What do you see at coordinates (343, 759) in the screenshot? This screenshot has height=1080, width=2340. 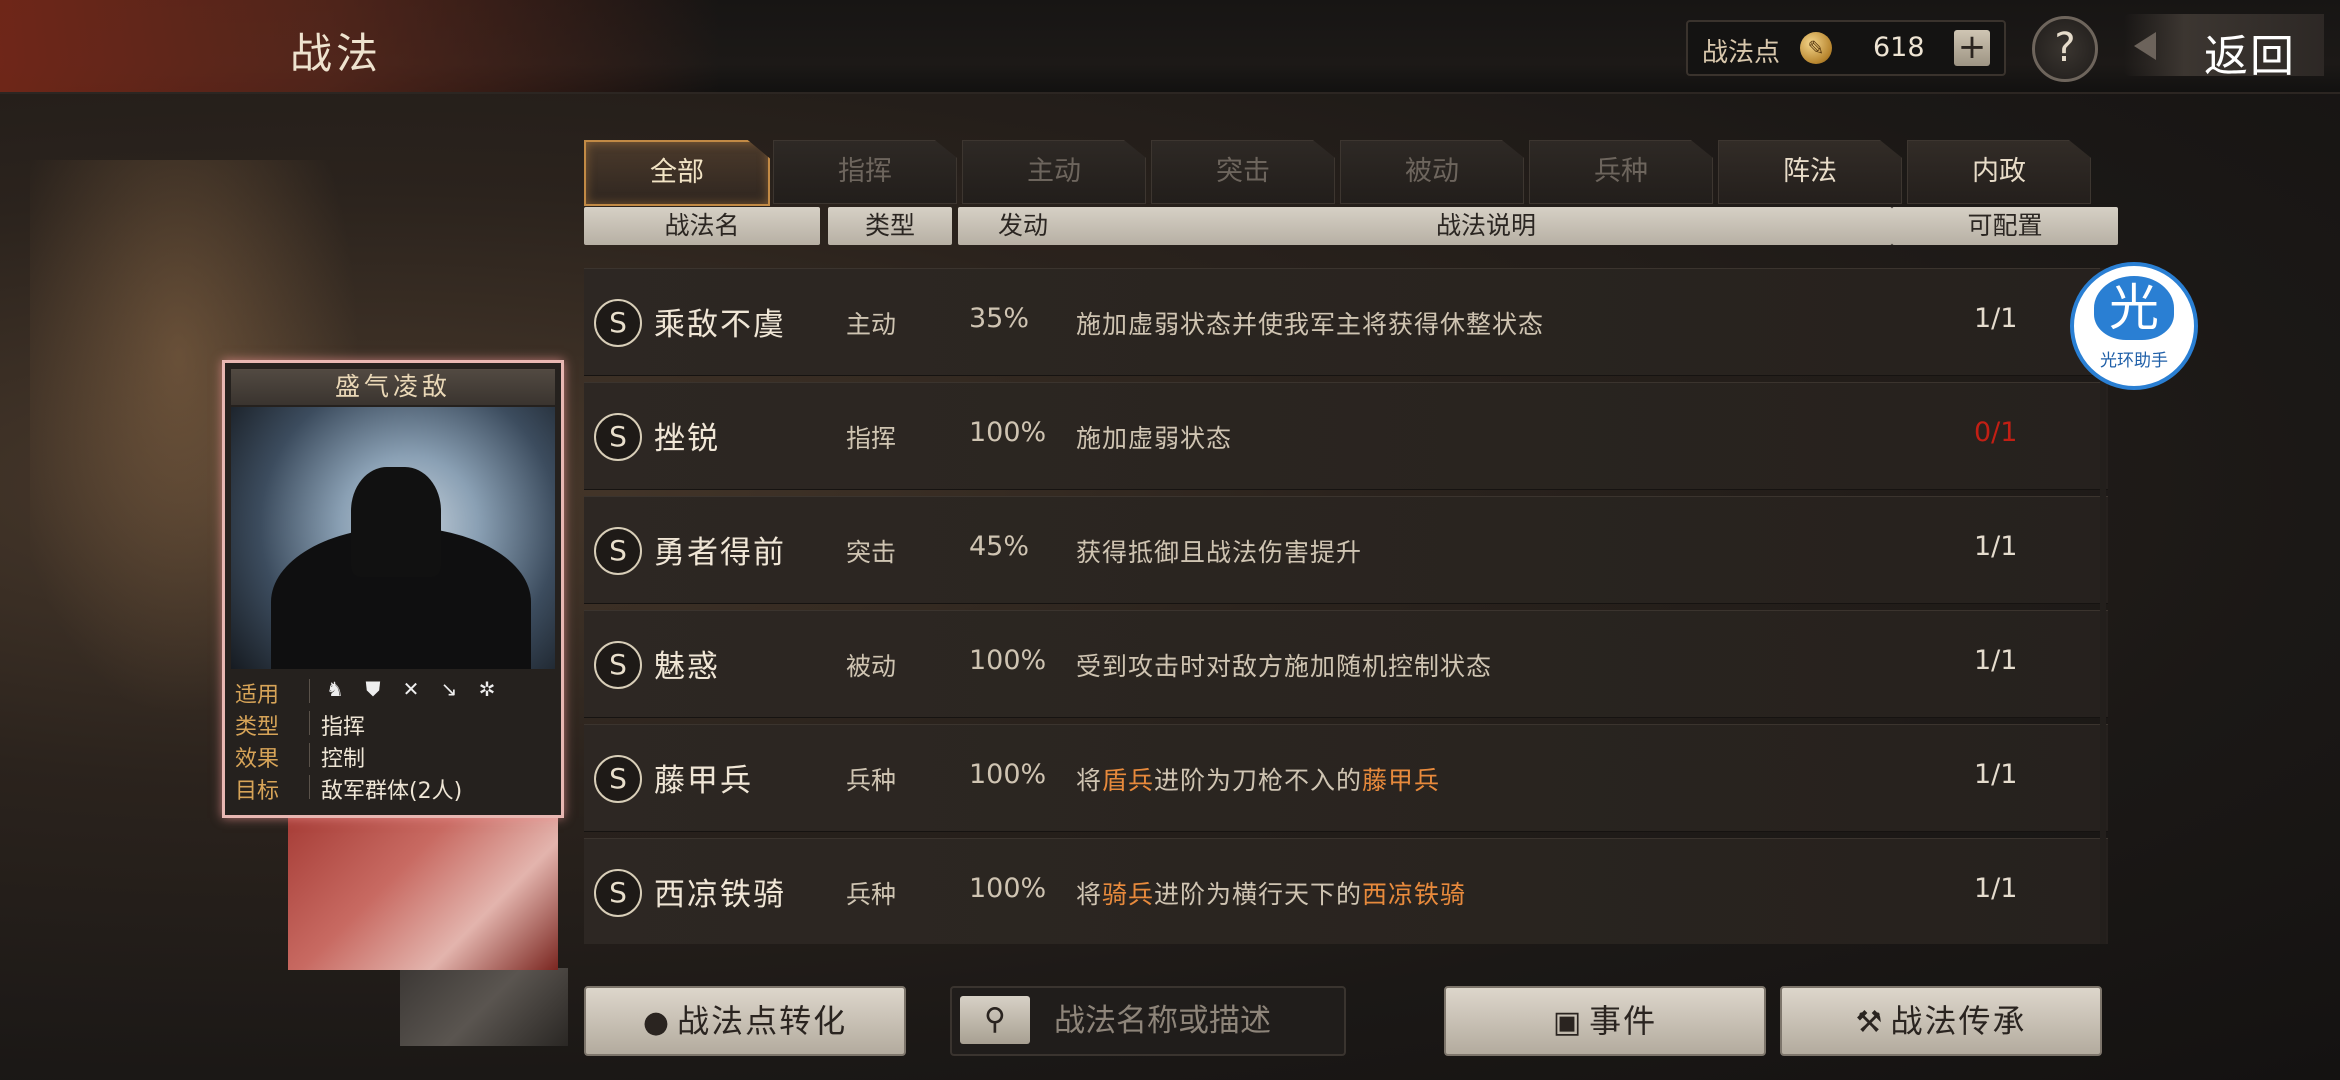 I see `card-effect-value: 控制` at bounding box center [343, 759].